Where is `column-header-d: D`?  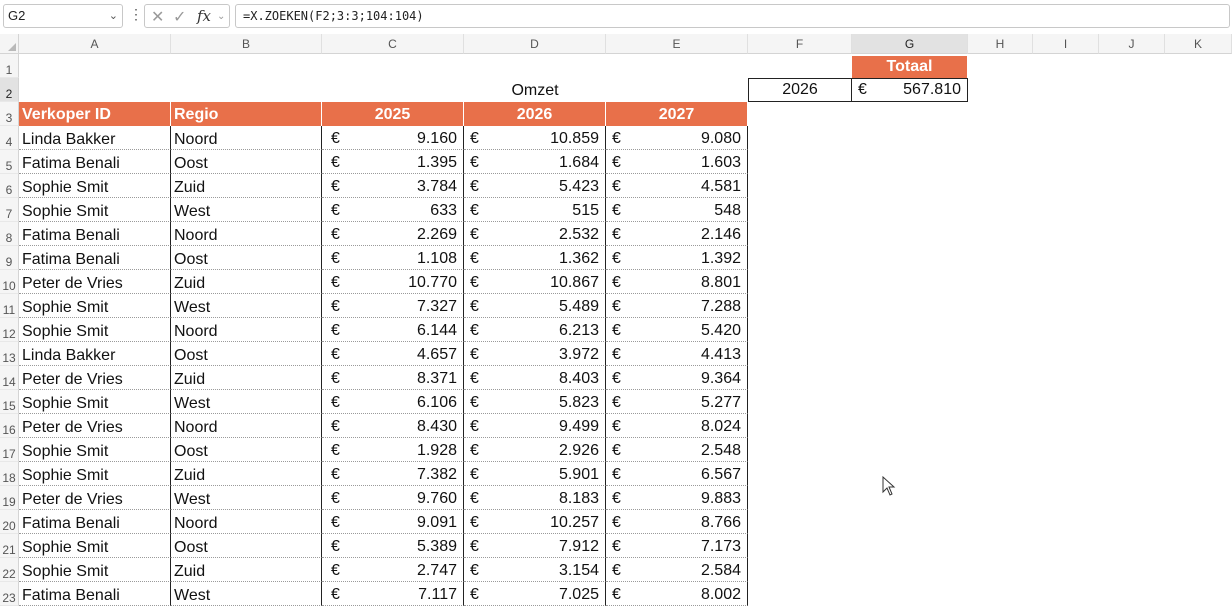
column-header-d: D is located at coordinates (535, 44).